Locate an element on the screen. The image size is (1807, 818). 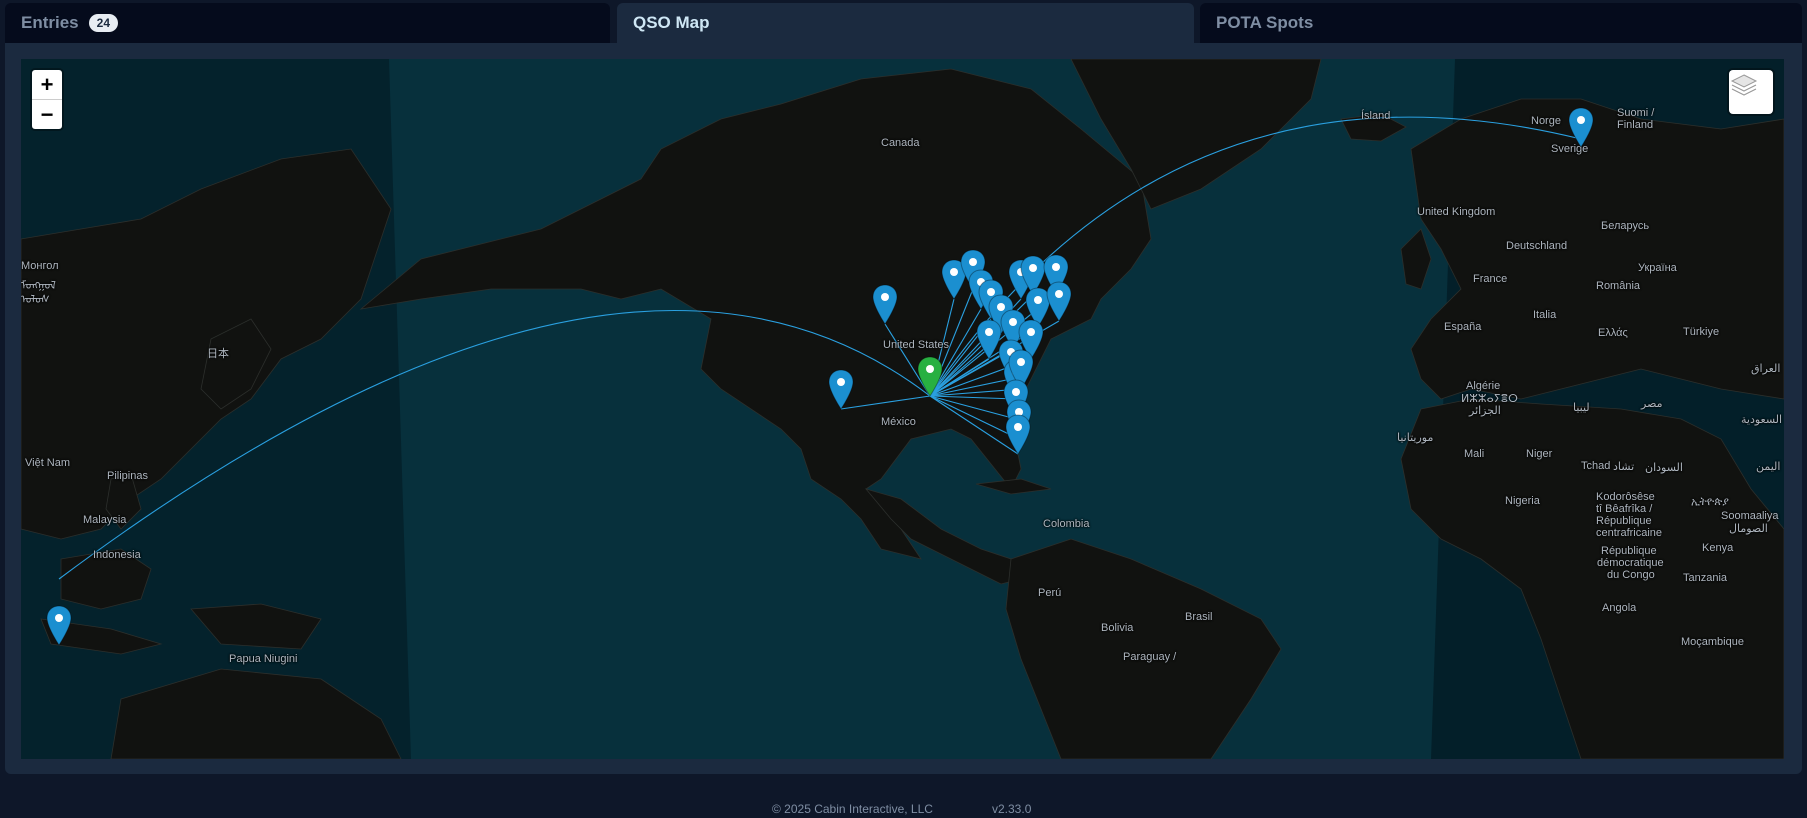
entries-count-badge: 24 is located at coordinates (103, 23).